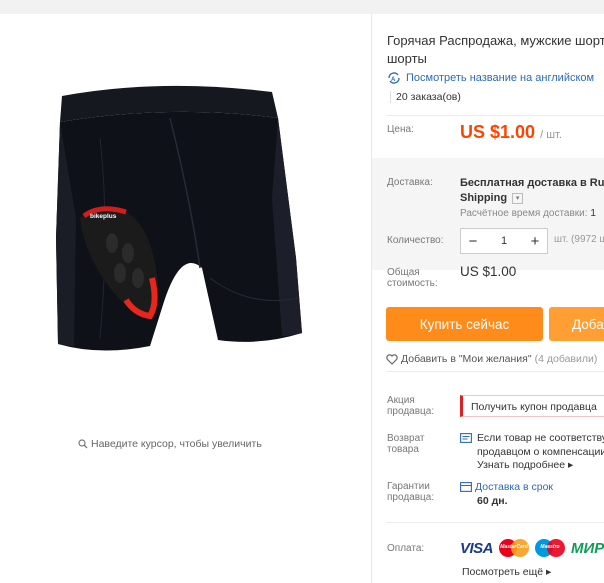 Image resolution: width=604 pixels, height=583 pixels. What do you see at coordinates (488, 271) in the screenshot?
I see `total-price: US $1.00` at bounding box center [488, 271].